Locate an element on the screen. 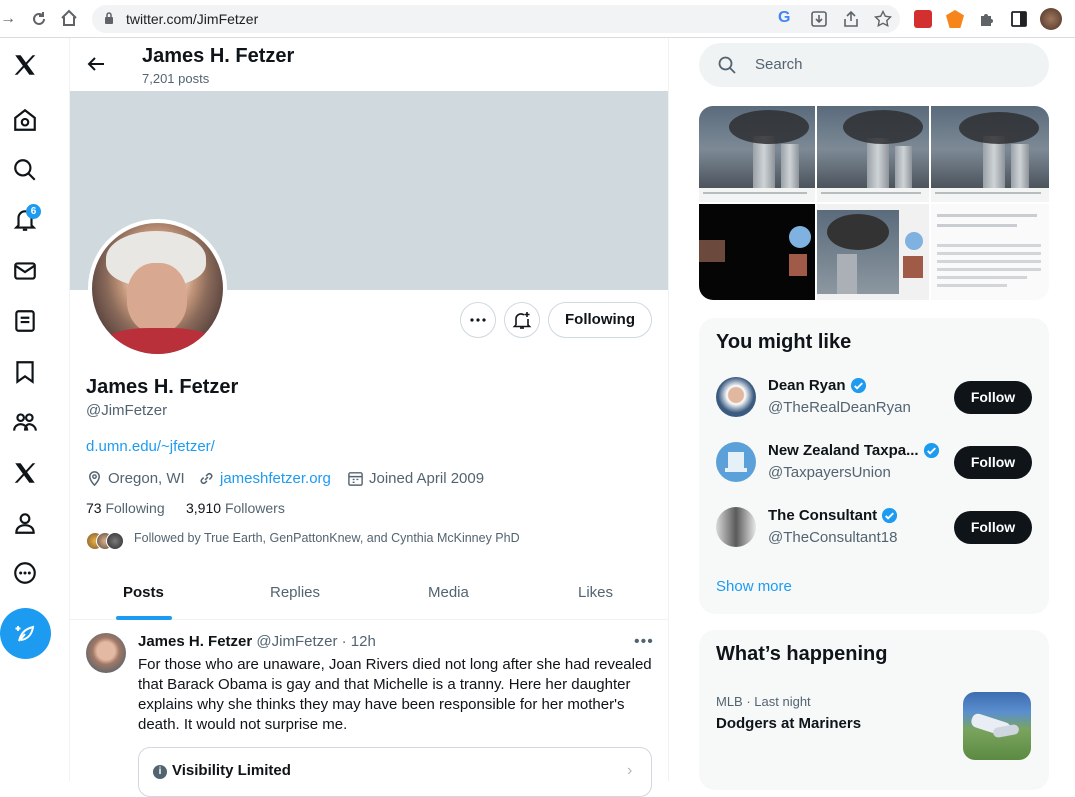 This screenshot has width=1075, height=797. join-date: Joined April 2009 is located at coordinates (415, 478).